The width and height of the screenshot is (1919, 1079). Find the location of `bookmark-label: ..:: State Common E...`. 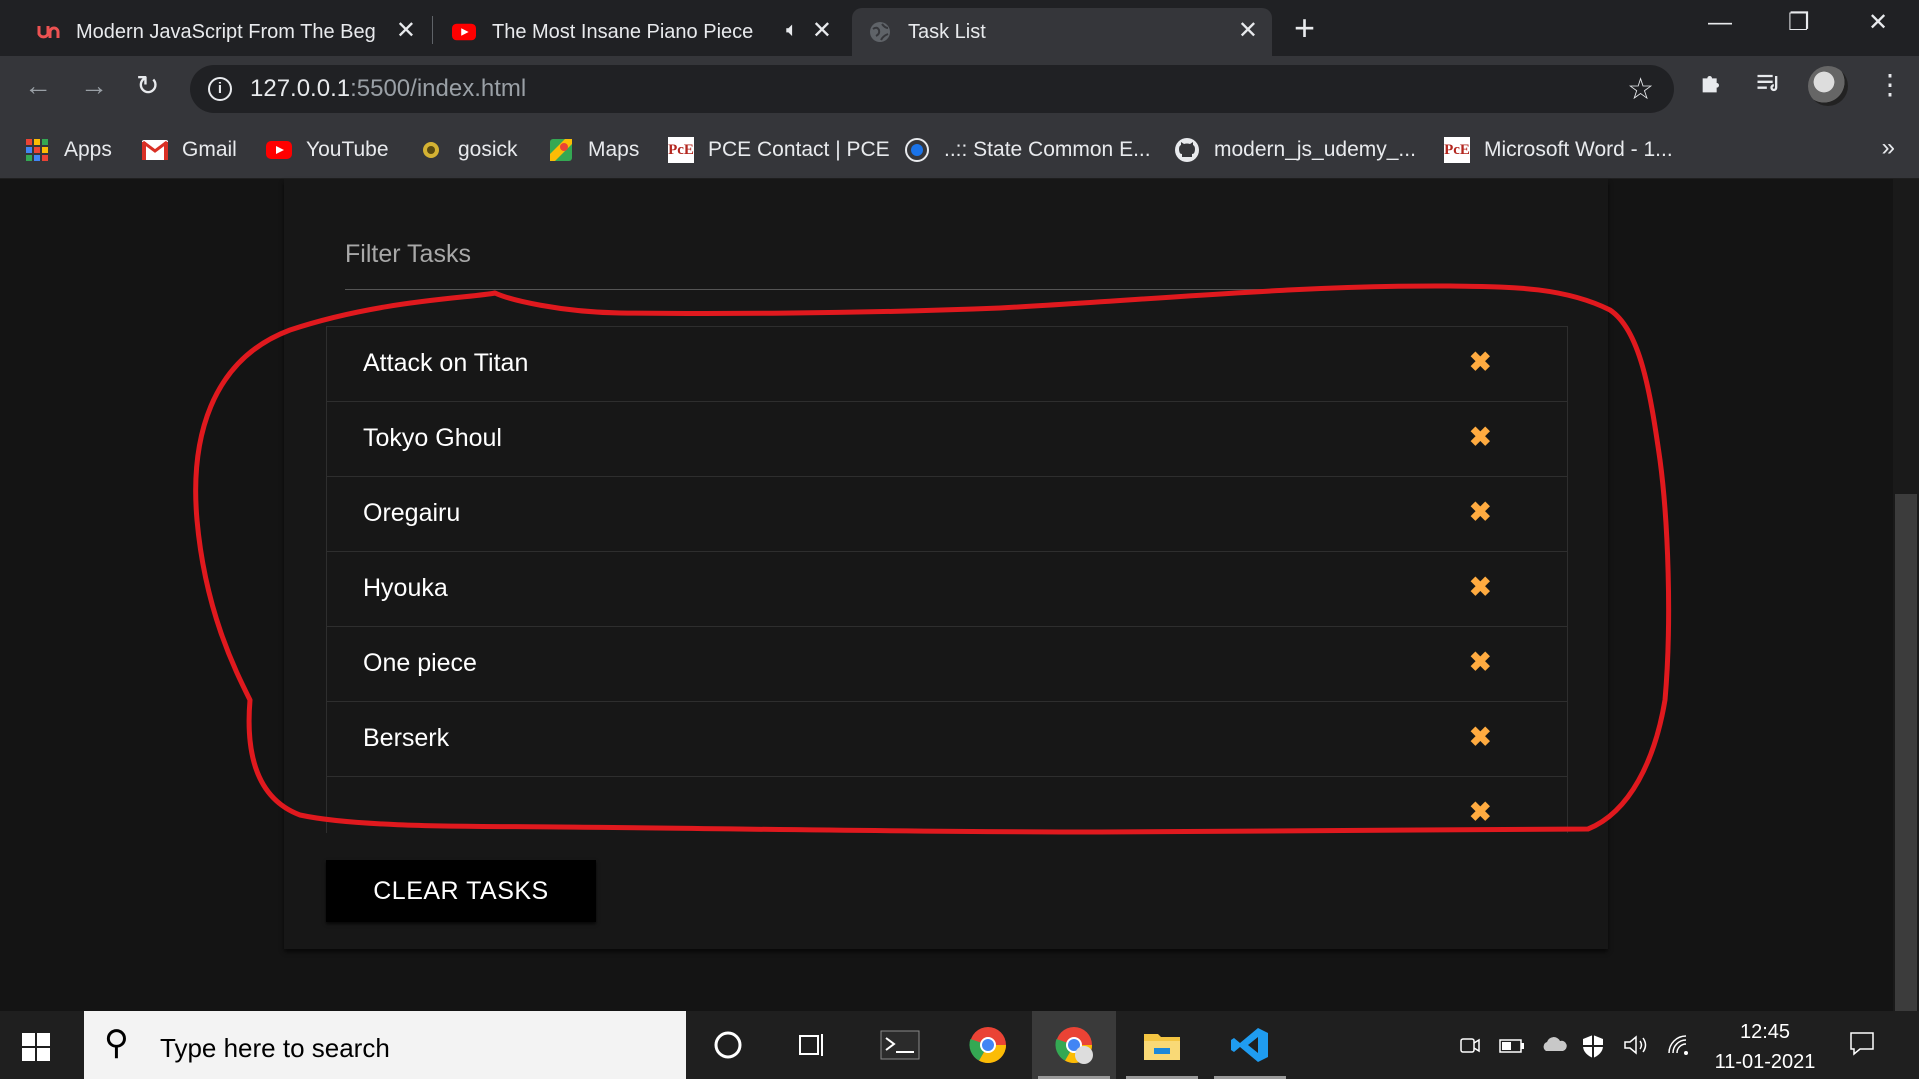

bookmark-label: ..:: State Common E... is located at coordinates (1047, 149).